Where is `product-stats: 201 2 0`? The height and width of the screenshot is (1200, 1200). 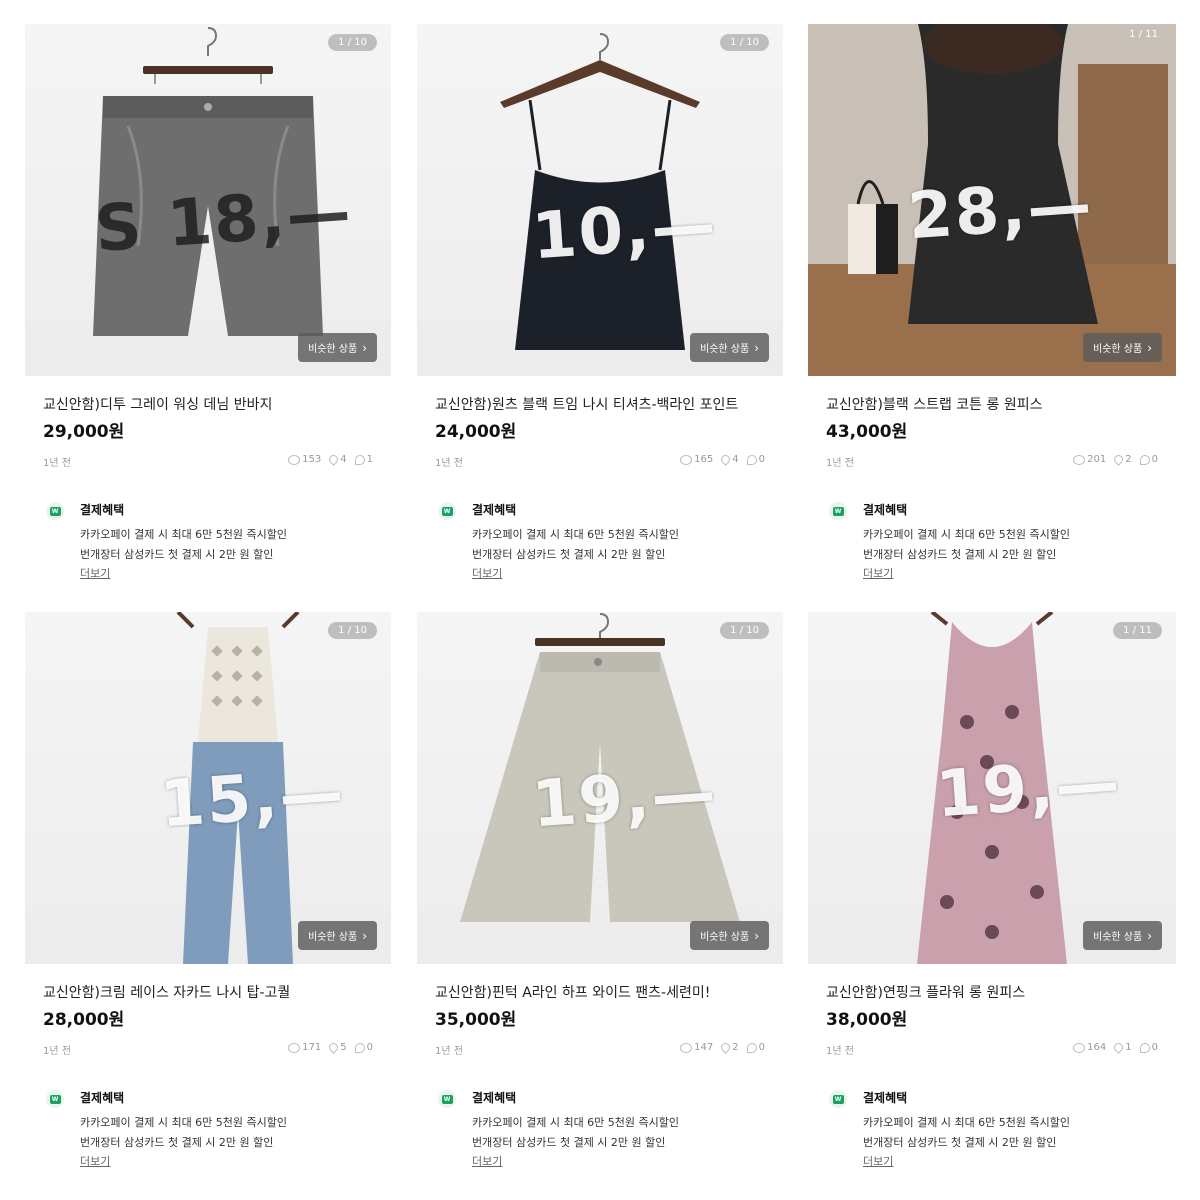 product-stats: 201 2 0 is located at coordinates (1115, 459).